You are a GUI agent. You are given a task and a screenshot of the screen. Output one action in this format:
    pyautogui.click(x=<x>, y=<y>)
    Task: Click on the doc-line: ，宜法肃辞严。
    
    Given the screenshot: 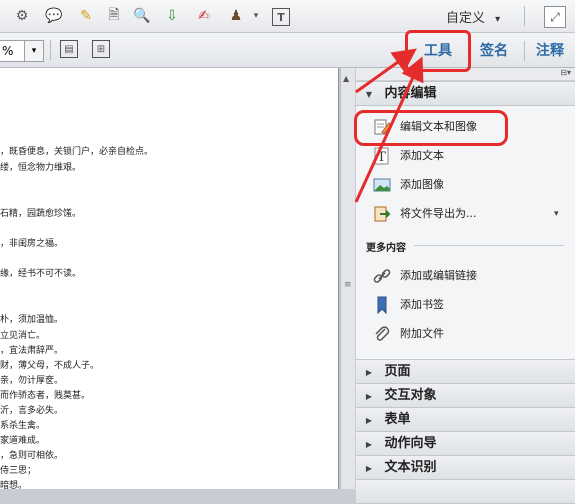 What is the action you would take?
    pyautogui.click(x=32, y=351)
    